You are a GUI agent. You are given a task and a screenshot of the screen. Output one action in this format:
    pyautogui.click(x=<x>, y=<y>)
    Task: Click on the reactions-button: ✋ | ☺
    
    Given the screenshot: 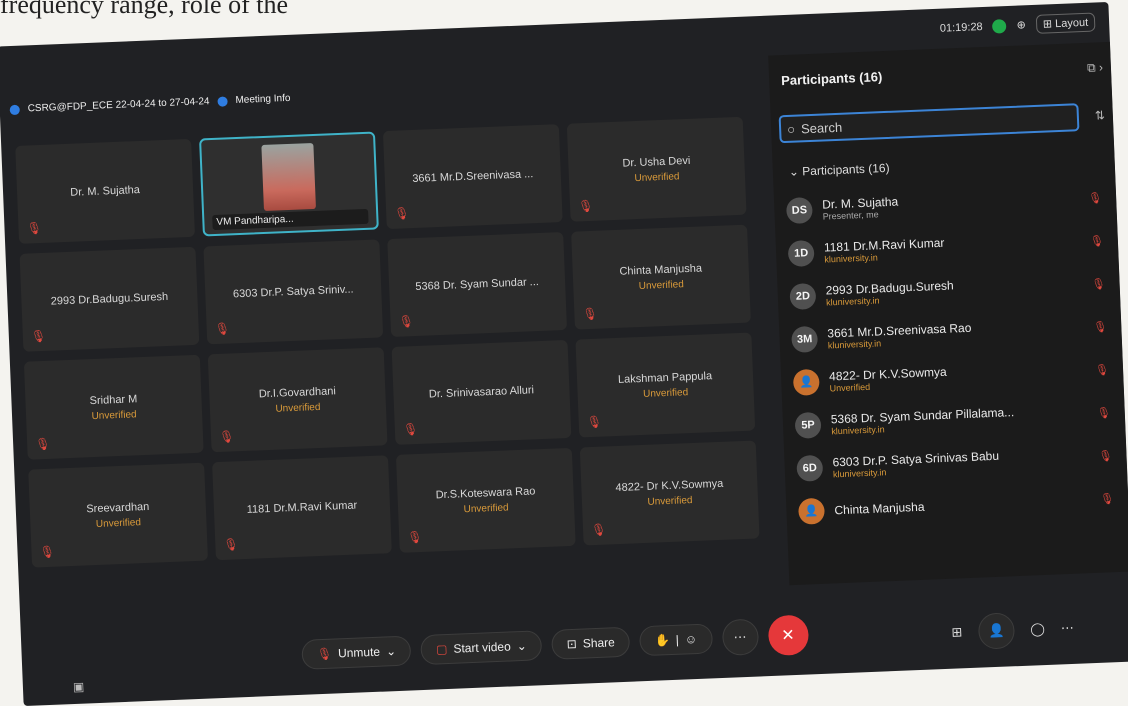 What is the action you would take?
    pyautogui.click(x=676, y=640)
    